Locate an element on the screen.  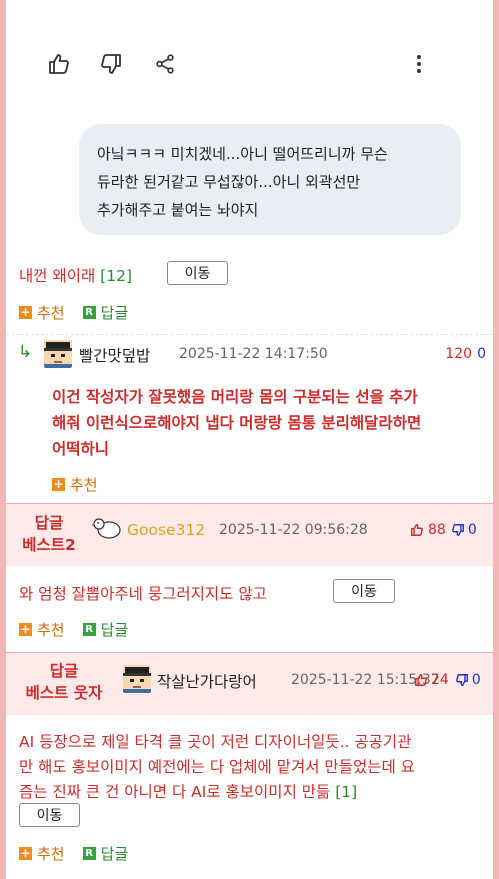
score-up: 120 is located at coordinates (459, 354).